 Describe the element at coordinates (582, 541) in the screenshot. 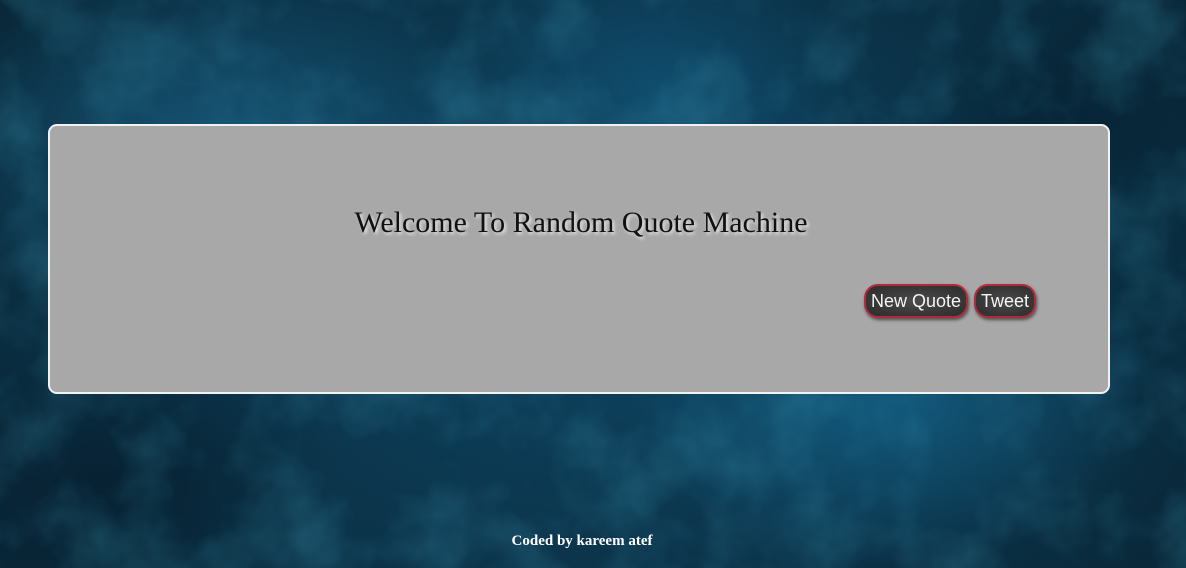

I see `footer-credit: Coded by kareem atef` at that location.